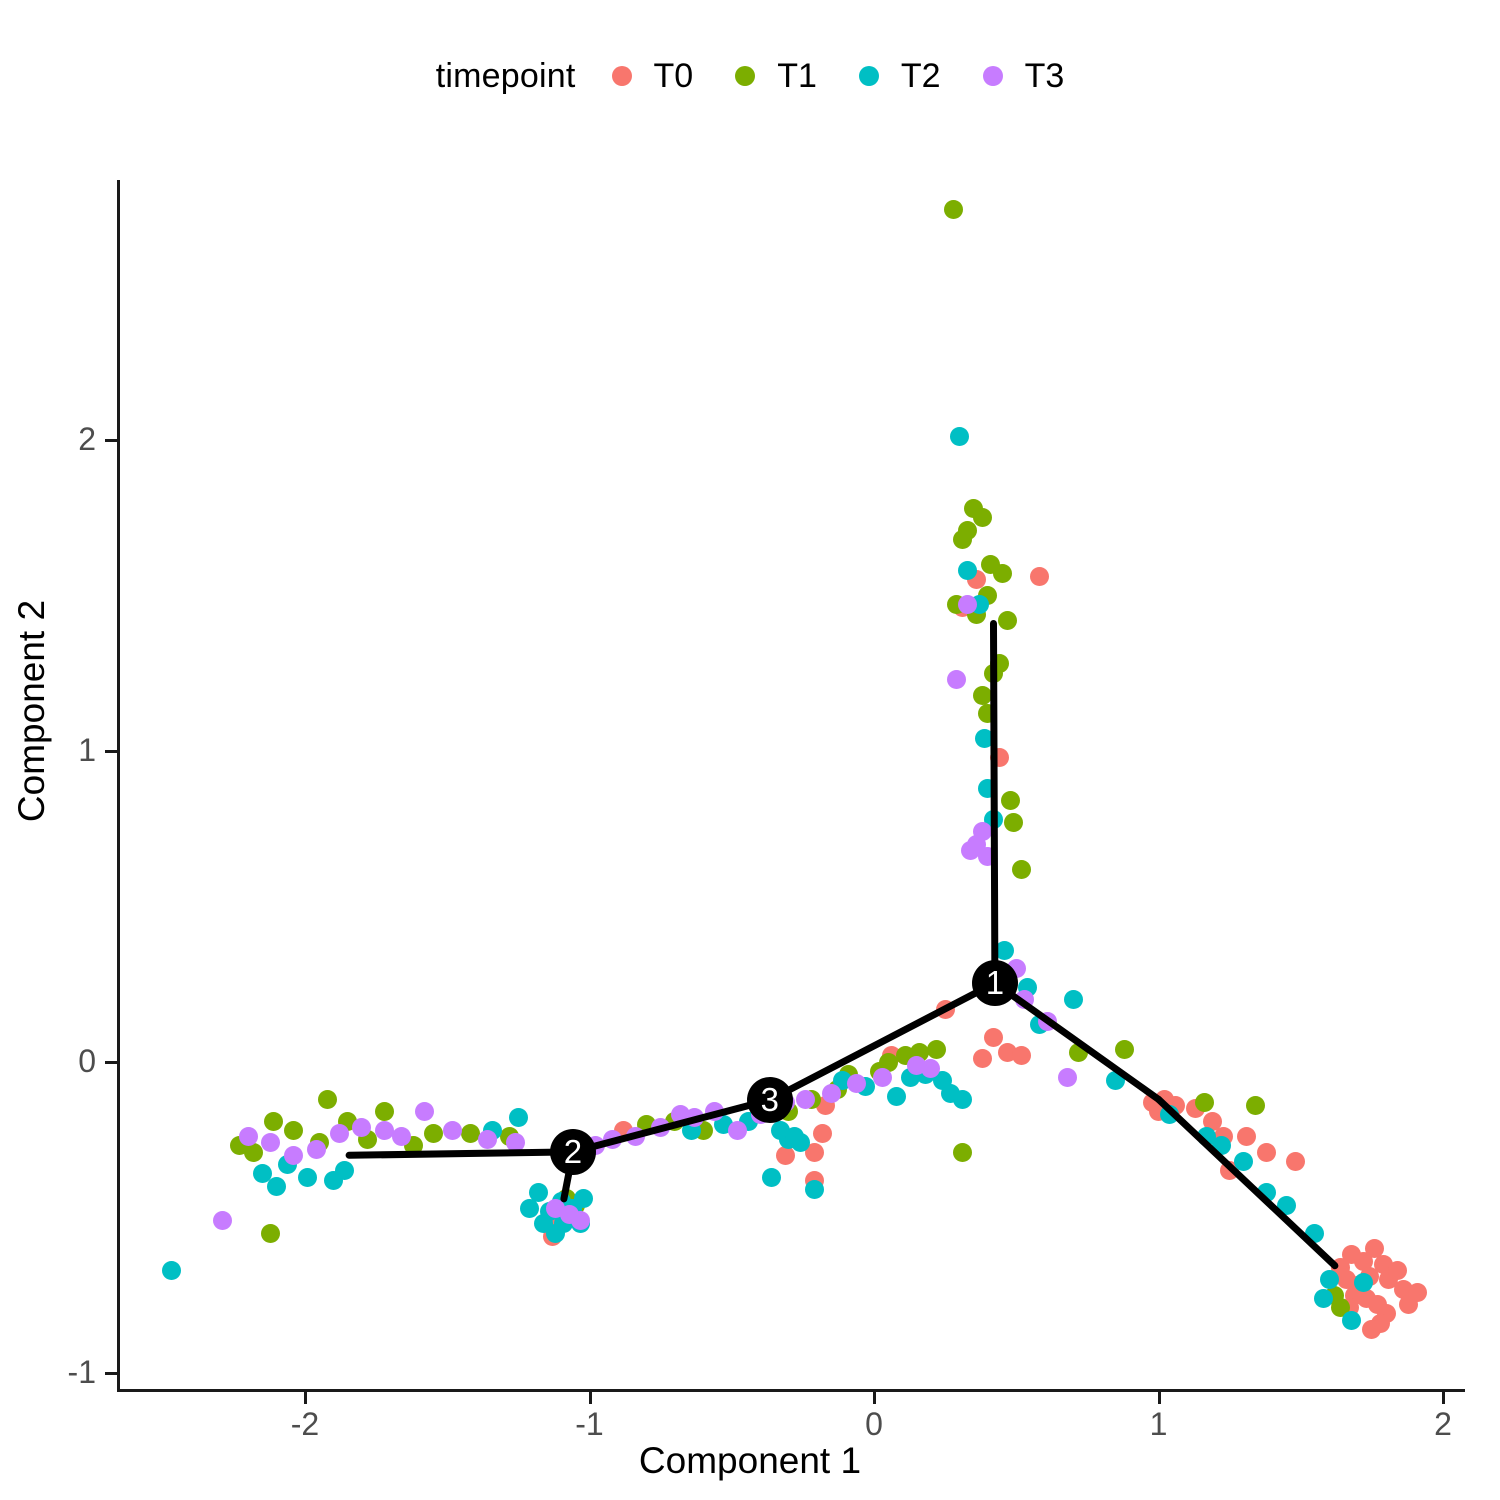 Image resolution: width=1500 pixels, height=1500 pixels. Describe the element at coordinates (791, 1390) in the screenshot. I see `x-axis-line` at that location.